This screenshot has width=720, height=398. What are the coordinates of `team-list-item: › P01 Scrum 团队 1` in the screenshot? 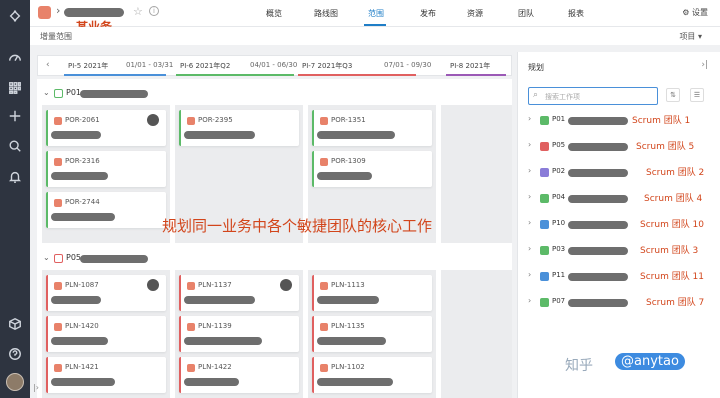 It's located at (620, 121).